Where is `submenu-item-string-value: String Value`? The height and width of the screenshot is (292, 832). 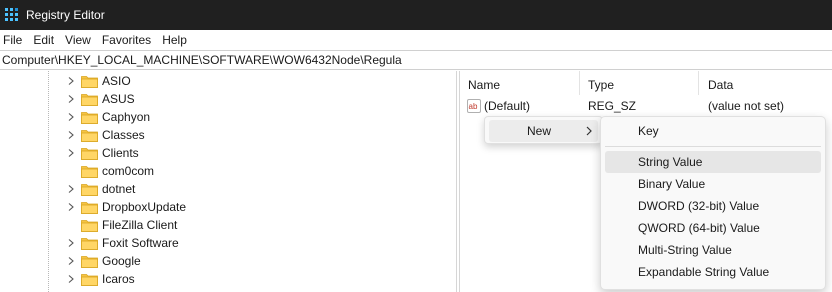 submenu-item-string-value: String Value is located at coordinates (713, 162).